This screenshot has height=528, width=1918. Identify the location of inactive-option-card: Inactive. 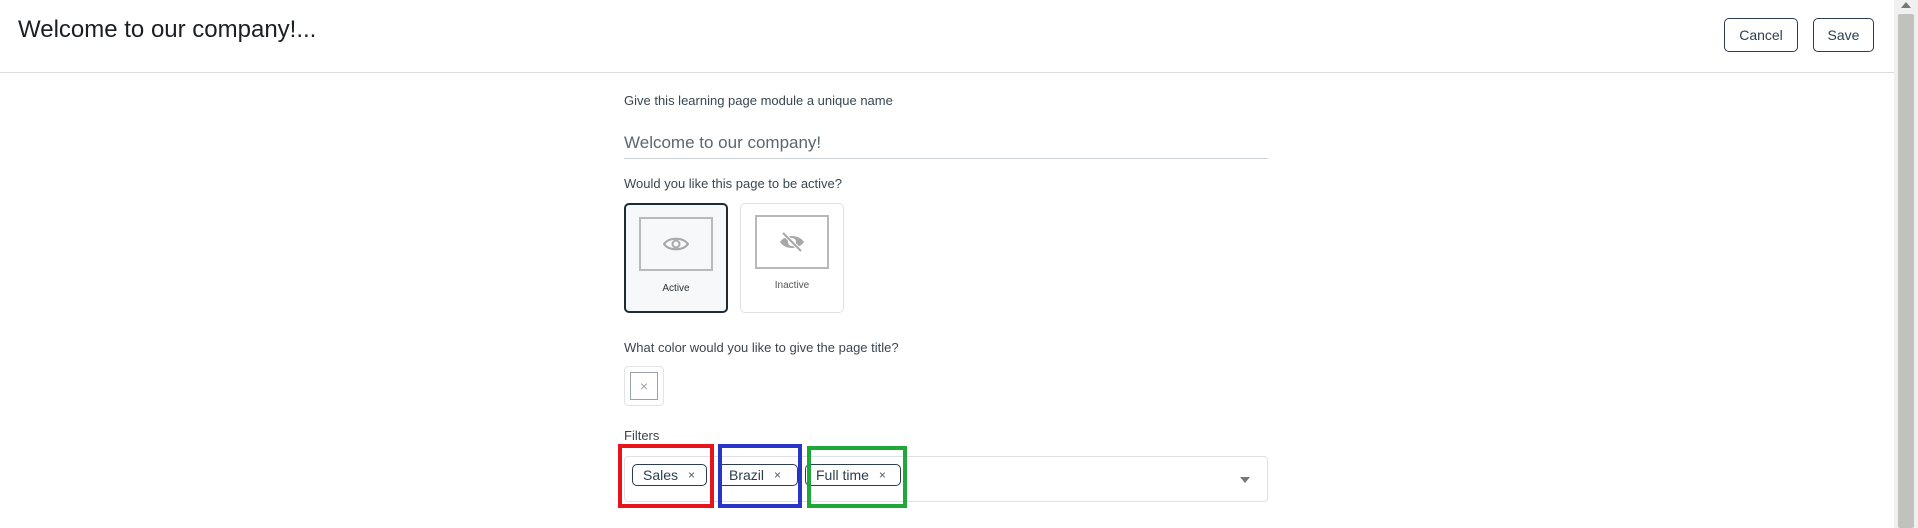
(792, 258).